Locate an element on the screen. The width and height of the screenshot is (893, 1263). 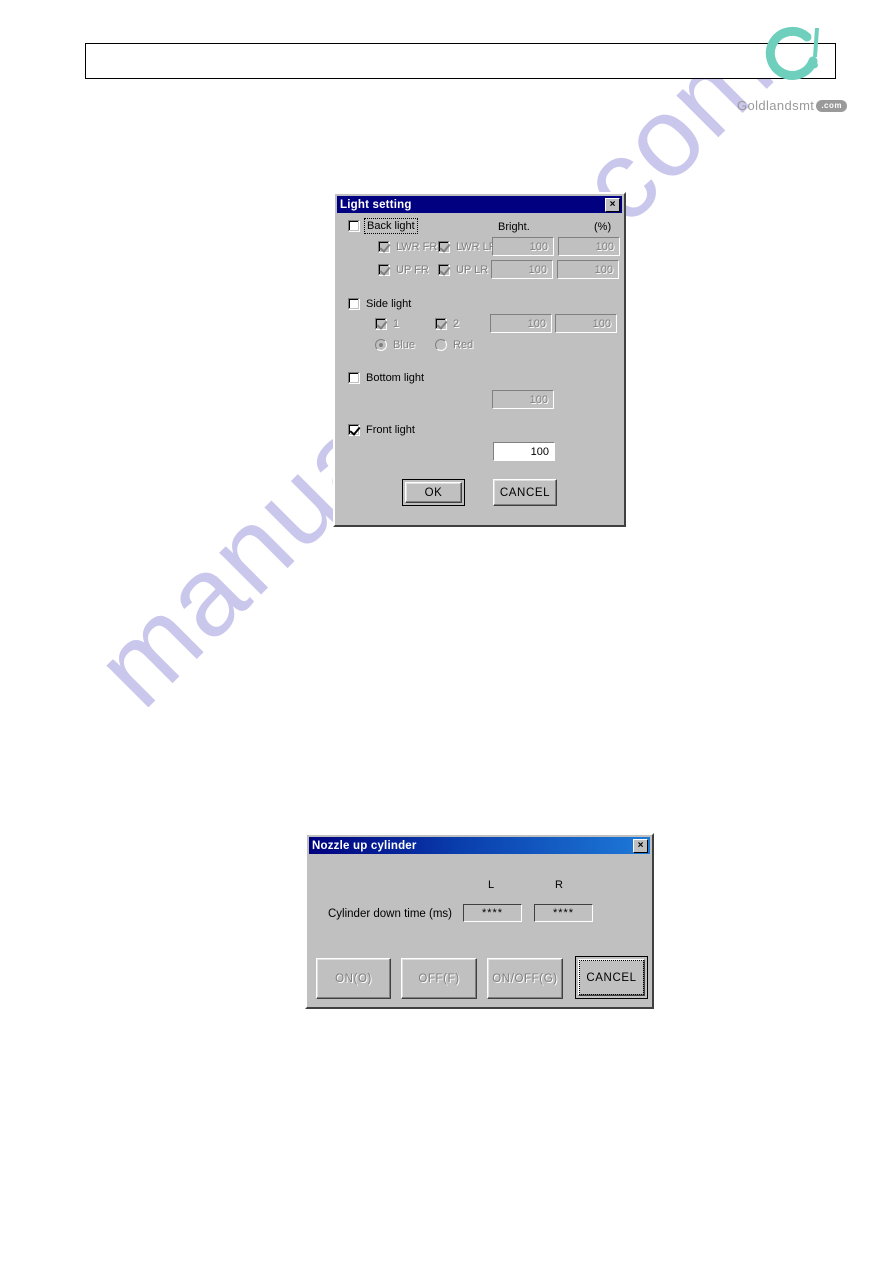
back-light-checkbox-box is located at coordinates (354, 226).